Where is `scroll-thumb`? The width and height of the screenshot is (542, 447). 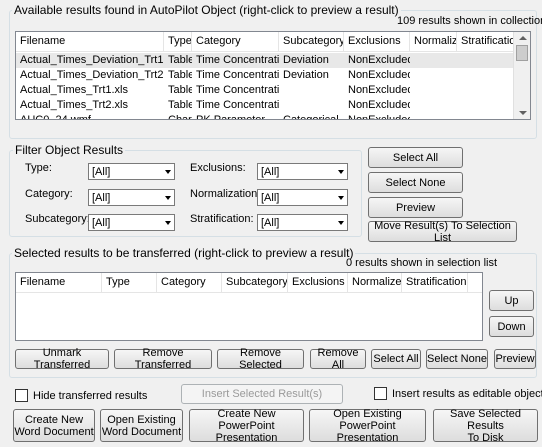 scroll-thumb is located at coordinates (522, 53).